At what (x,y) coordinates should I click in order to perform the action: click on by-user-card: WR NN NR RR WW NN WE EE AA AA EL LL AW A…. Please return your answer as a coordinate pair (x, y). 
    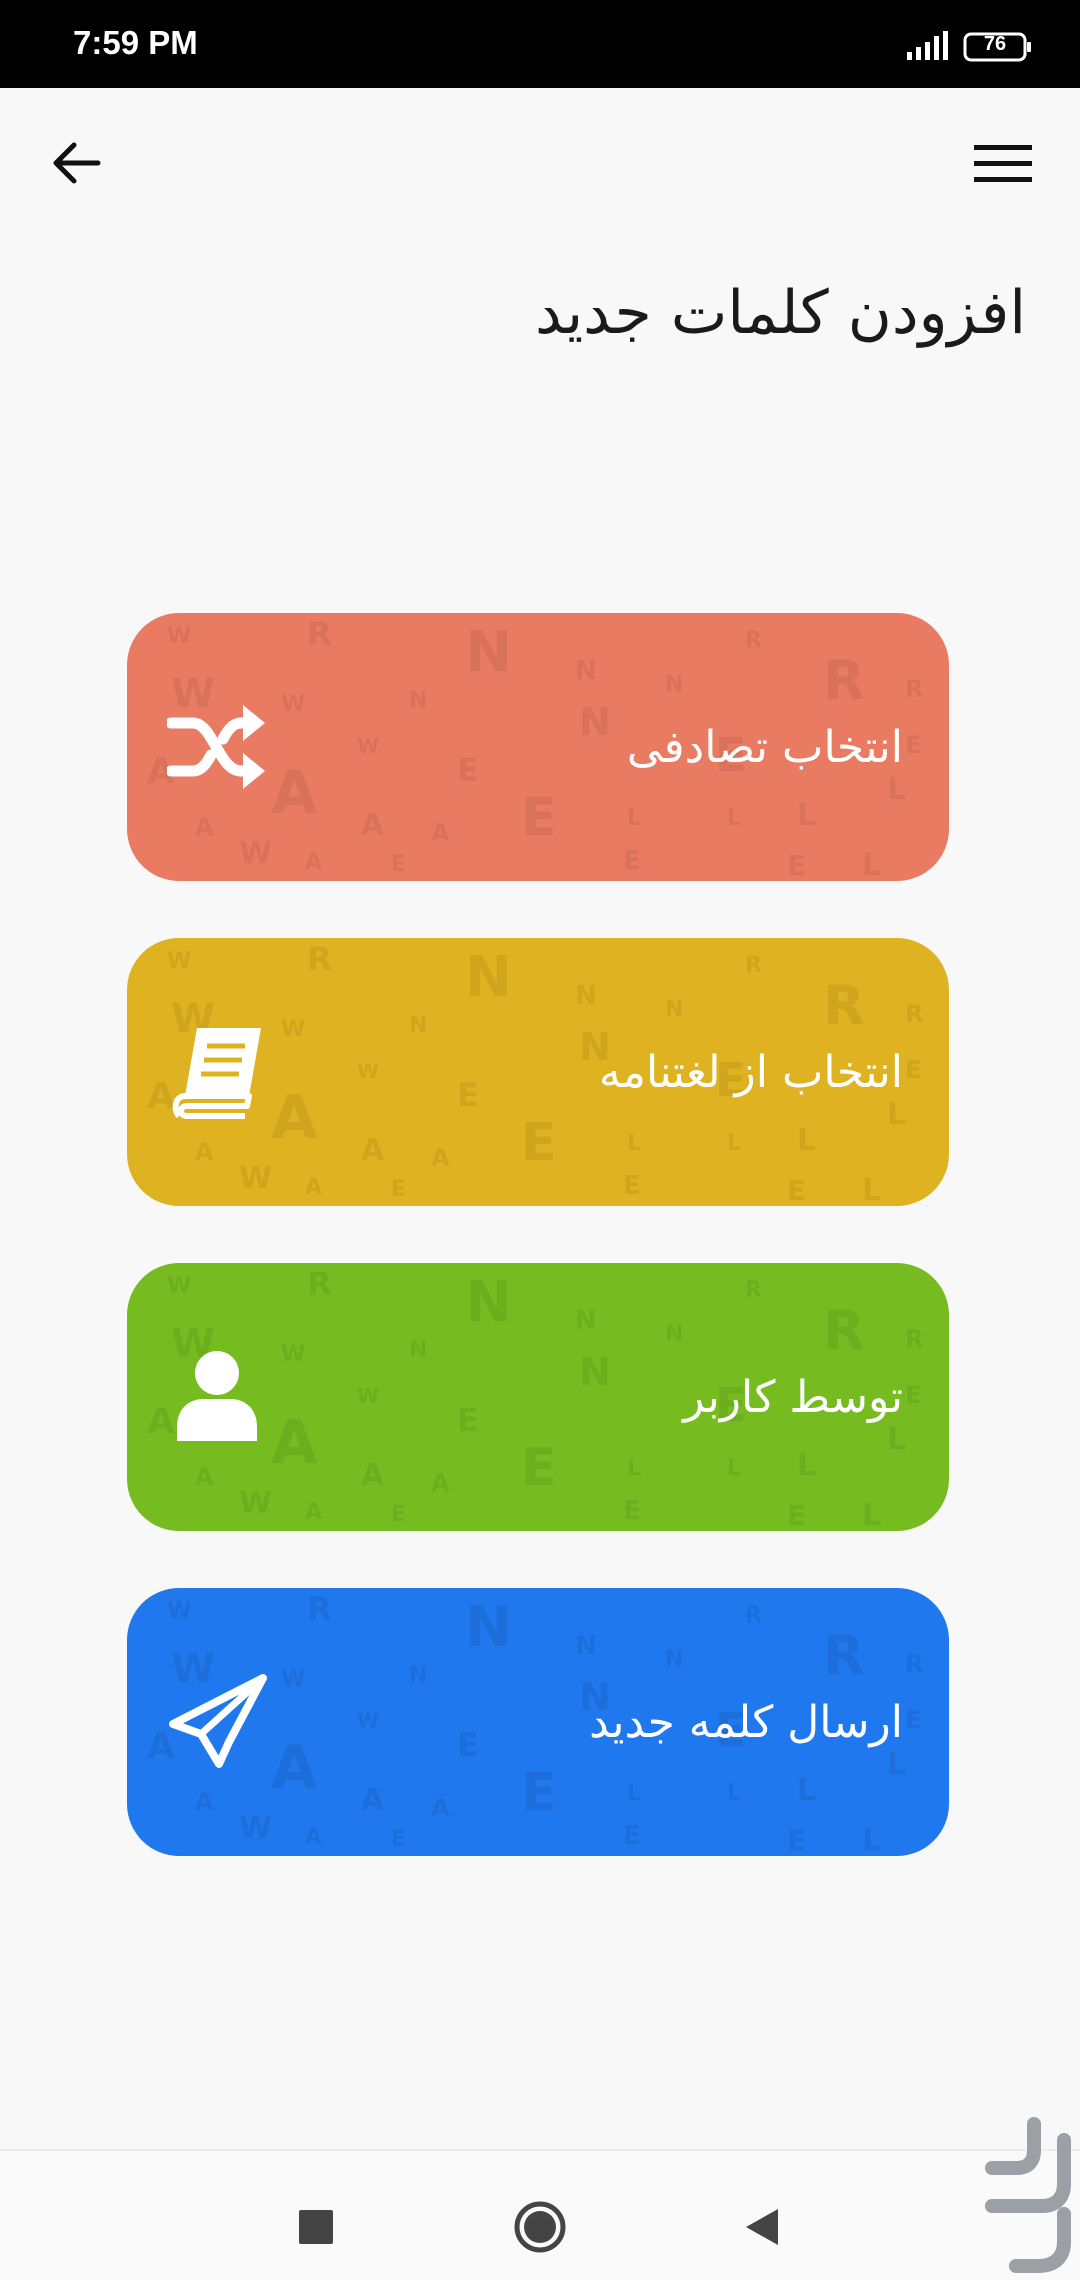
    Looking at the image, I should click on (538, 1397).